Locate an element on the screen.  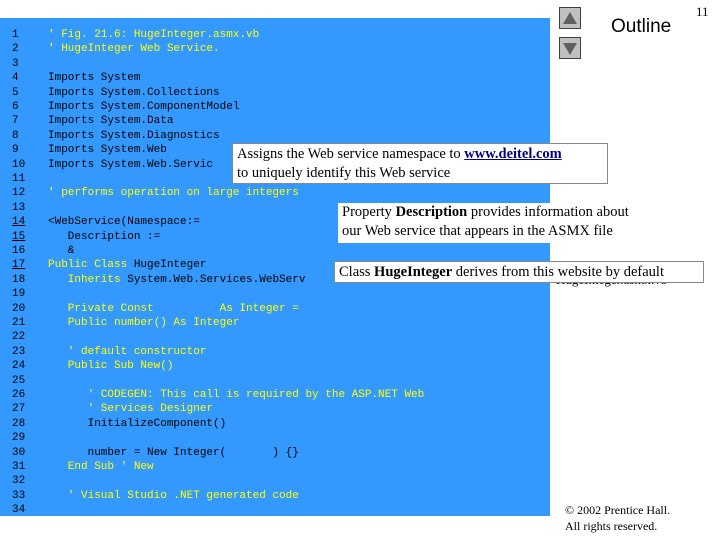
code-text: & is located at coordinates (61, 251).